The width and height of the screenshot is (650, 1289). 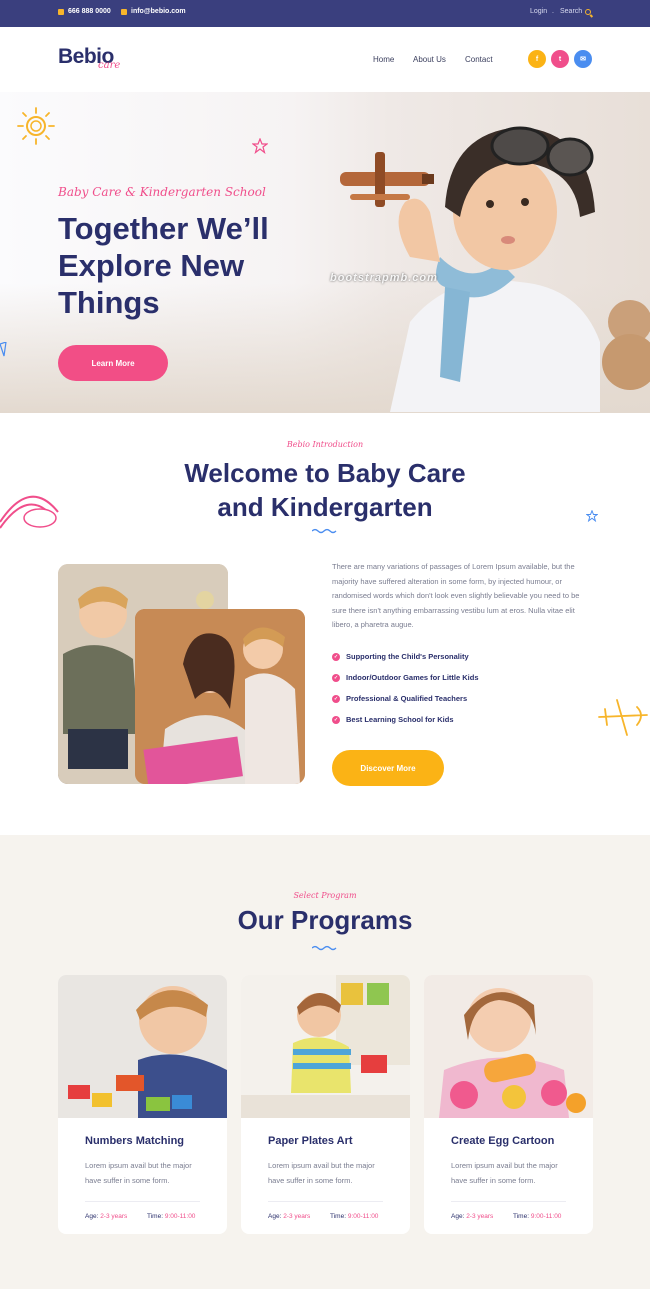 I want to click on login-link: Login, so click(x=538, y=11).